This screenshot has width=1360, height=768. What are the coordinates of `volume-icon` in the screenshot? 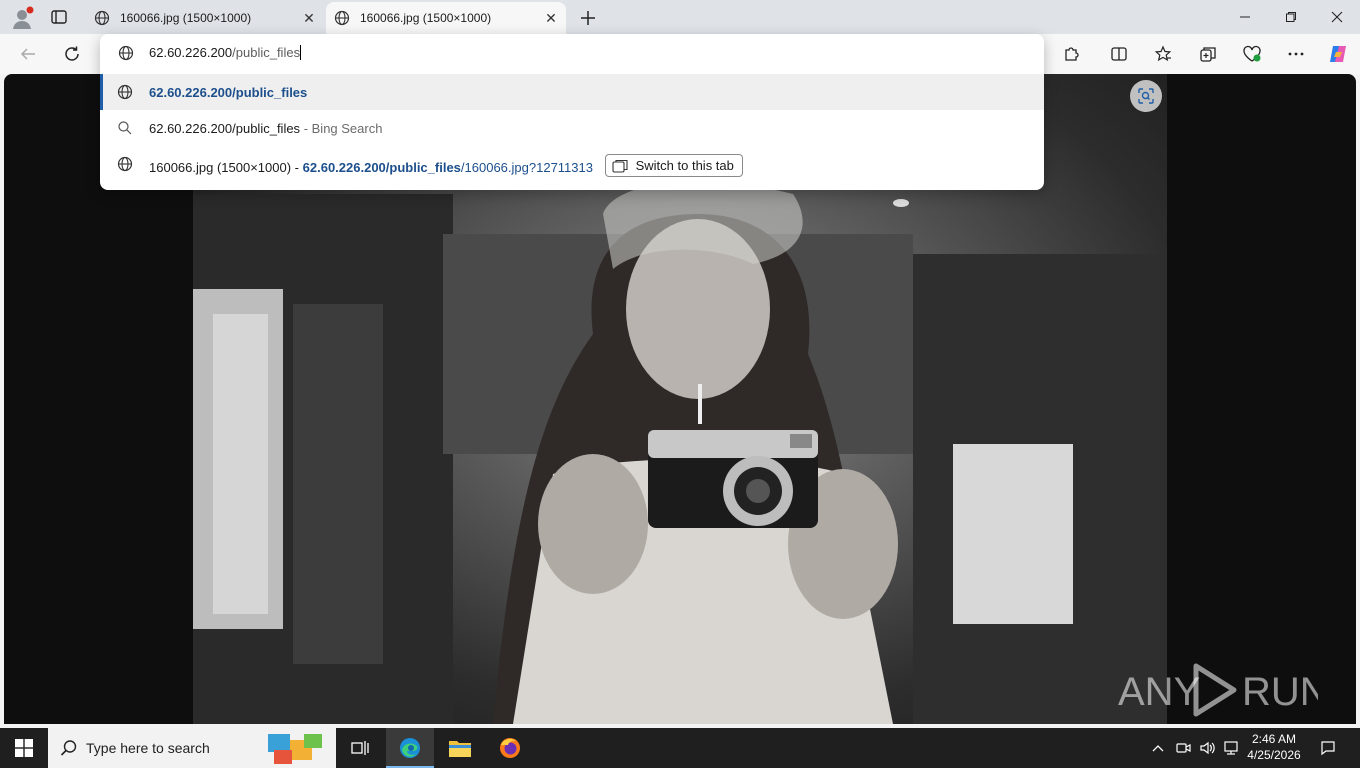 It's located at (1207, 748).